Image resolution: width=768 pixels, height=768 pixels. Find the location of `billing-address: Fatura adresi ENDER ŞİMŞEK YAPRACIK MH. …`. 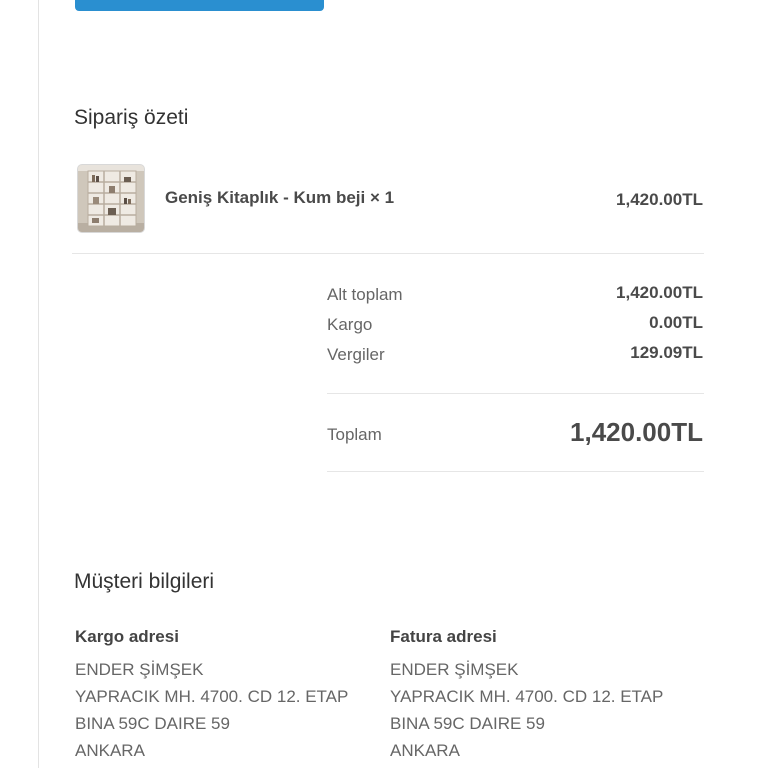

billing-address: Fatura adresi ENDER ŞİMŞEK YAPRACIK MH. … is located at coordinates (526, 695).